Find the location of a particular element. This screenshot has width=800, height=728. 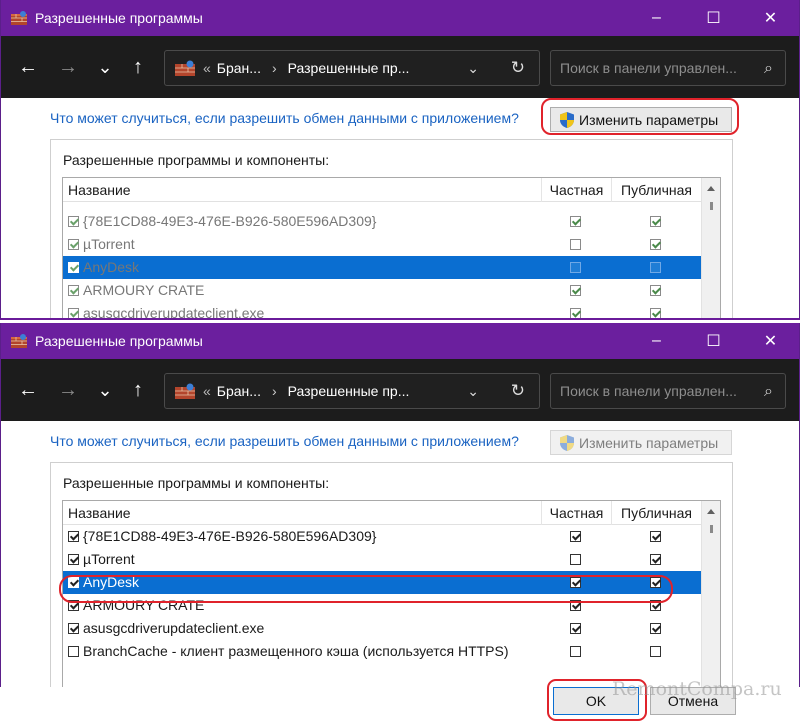

cancel-button: Отмена is located at coordinates (693, 701).